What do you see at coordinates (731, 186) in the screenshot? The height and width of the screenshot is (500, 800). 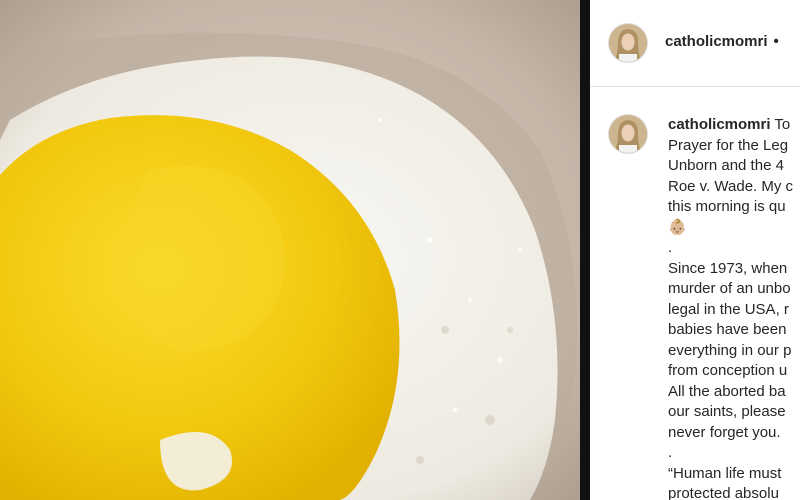 I see `caption-line: Roe v. Wade. My c` at bounding box center [731, 186].